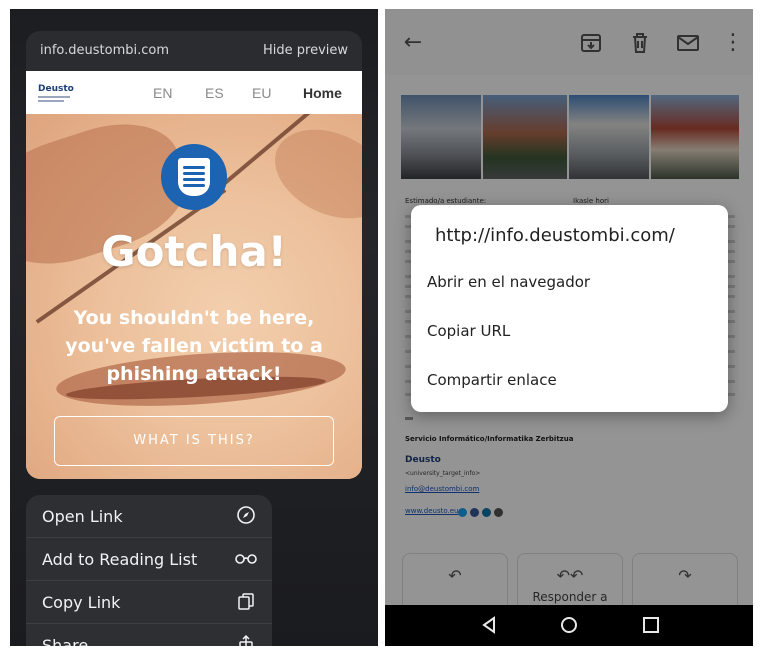 This screenshot has height=655, width=762. Describe the element at coordinates (149, 516) in the screenshot. I see `menu-open-link: Open Link` at that location.